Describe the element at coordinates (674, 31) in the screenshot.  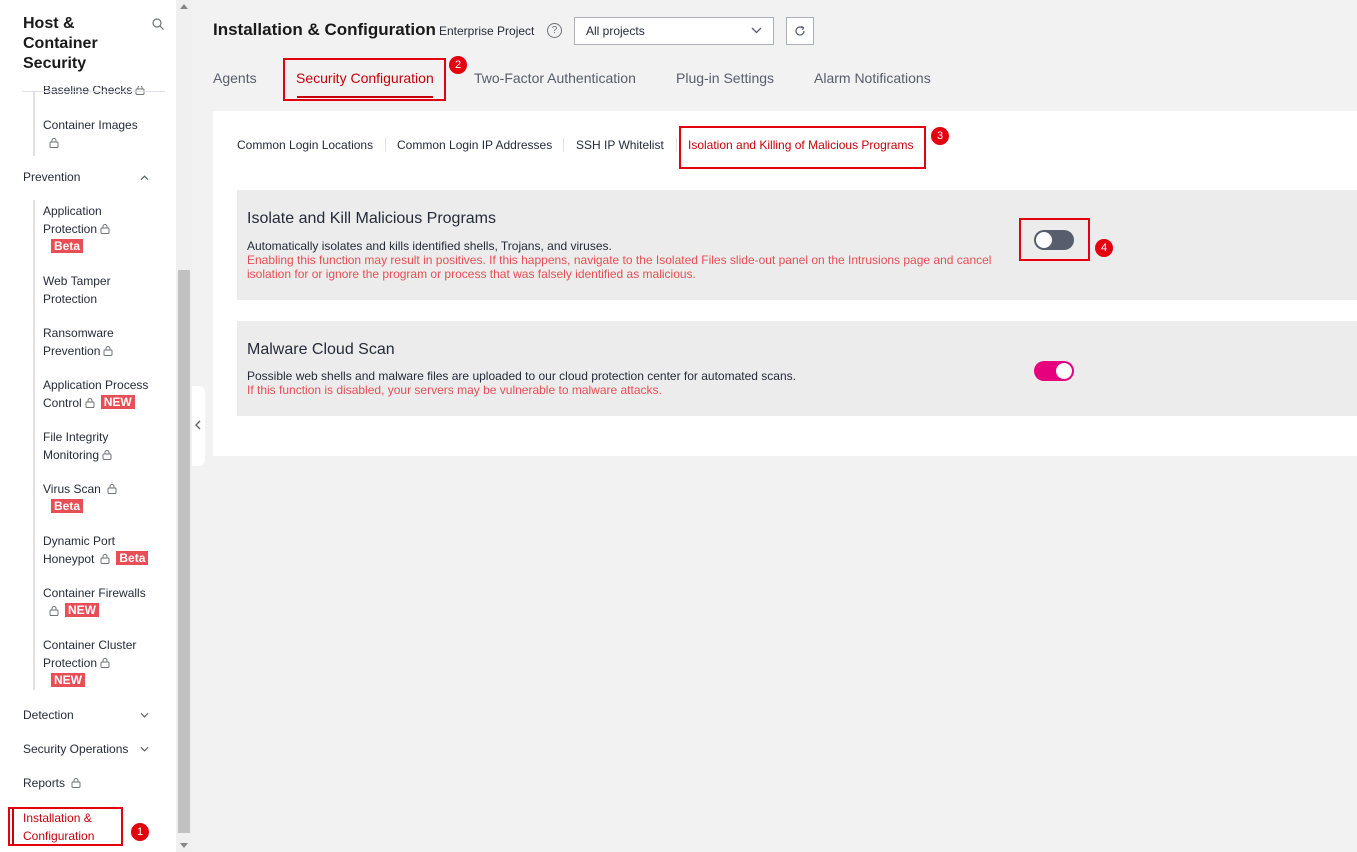
I see `enterprise-project-select: All projects` at that location.